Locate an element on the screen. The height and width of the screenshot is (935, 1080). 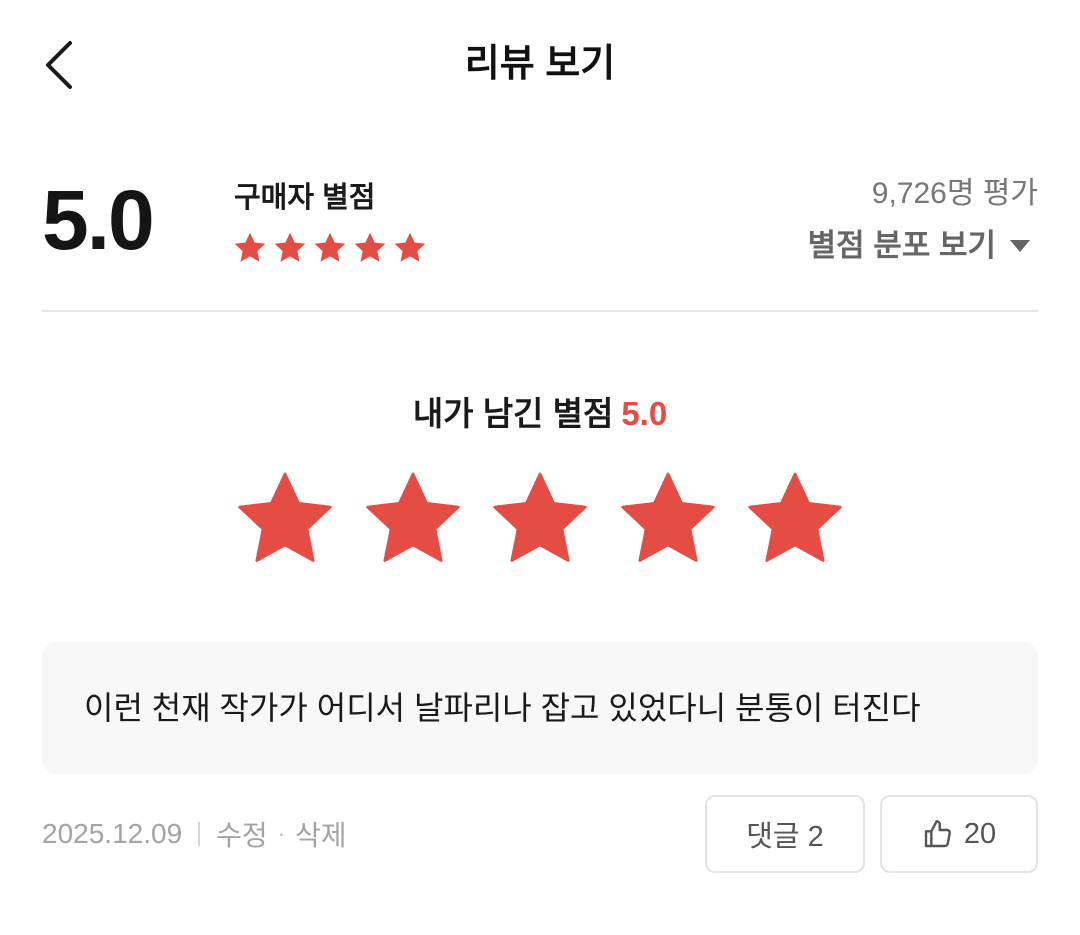
review-box: 이런 천재 작가가 어디서 날파리나 잡고 있었다니 분통이 터진다 is located at coordinates (540, 708).